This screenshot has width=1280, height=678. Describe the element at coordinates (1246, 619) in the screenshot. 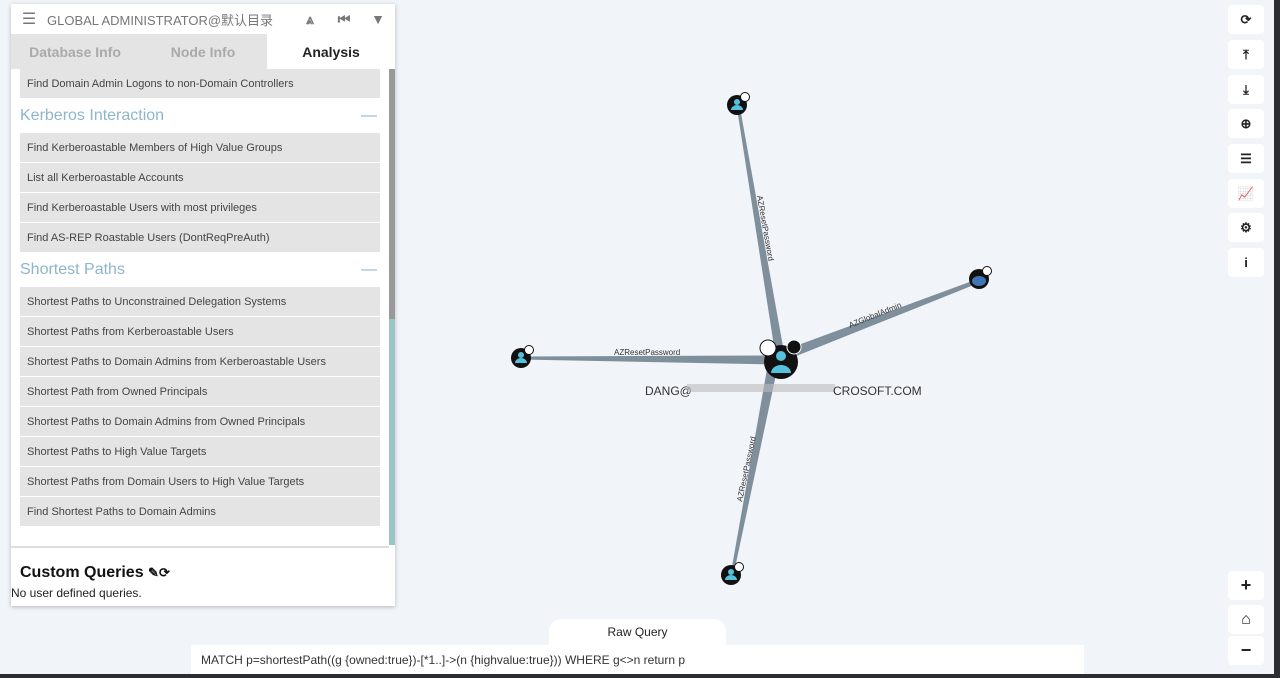

I see `home-button: ⌂` at that location.